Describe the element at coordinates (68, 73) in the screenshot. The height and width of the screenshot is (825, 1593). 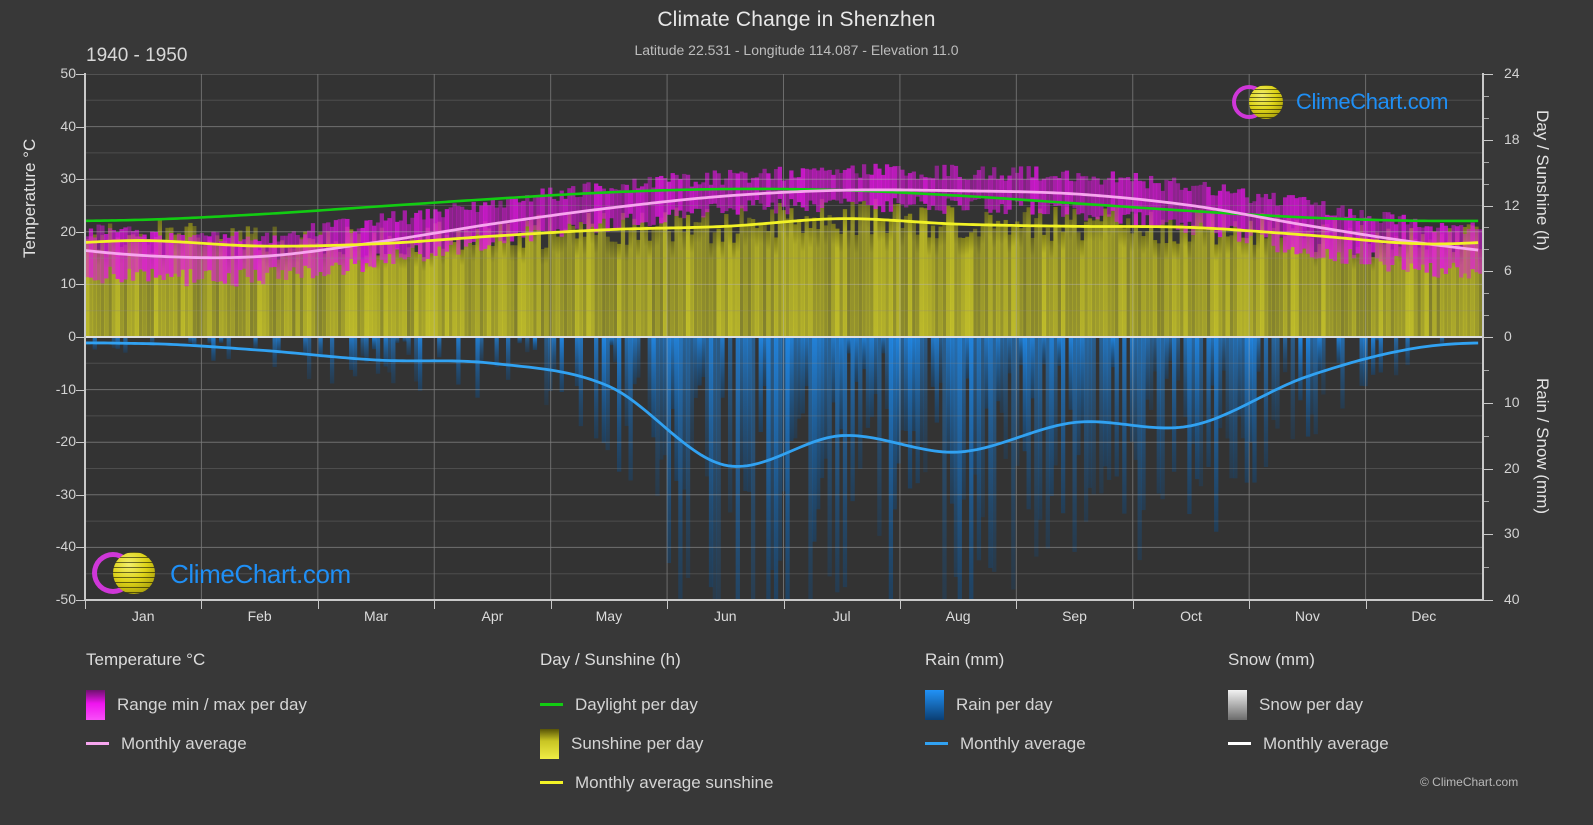
I see `y-axis-left-tick-label: 50` at that location.